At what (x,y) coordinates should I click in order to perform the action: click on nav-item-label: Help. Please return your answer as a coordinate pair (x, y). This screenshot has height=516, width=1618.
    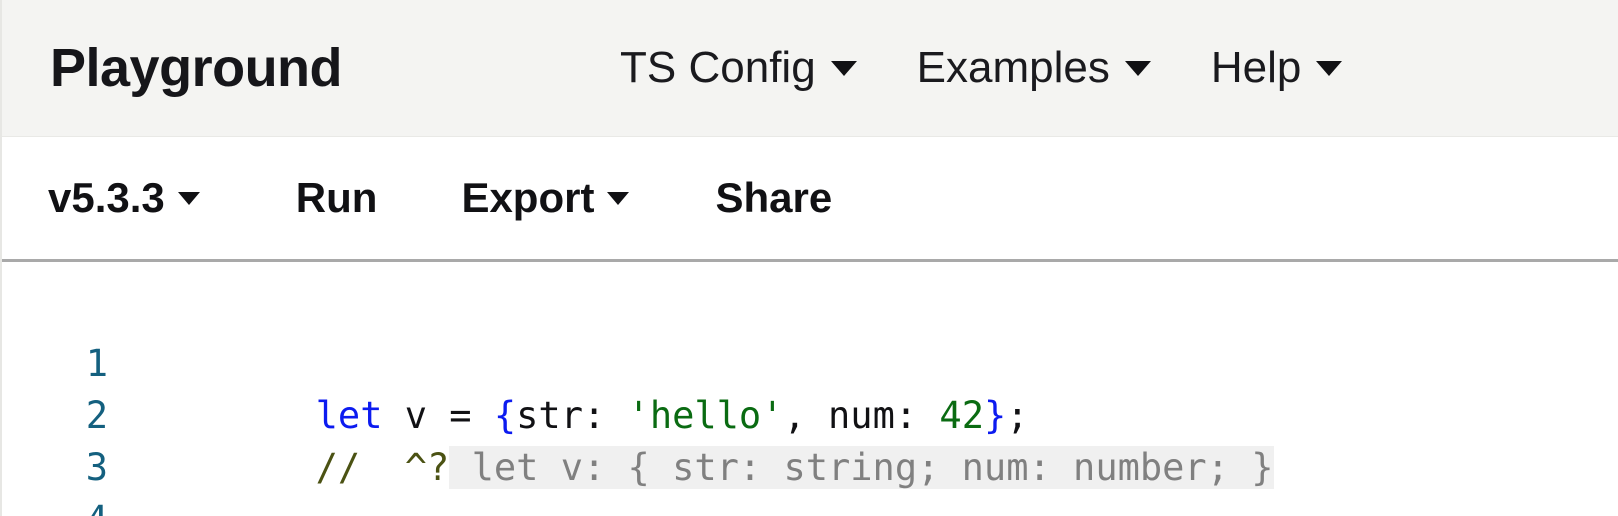
    Looking at the image, I should click on (1256, 67).